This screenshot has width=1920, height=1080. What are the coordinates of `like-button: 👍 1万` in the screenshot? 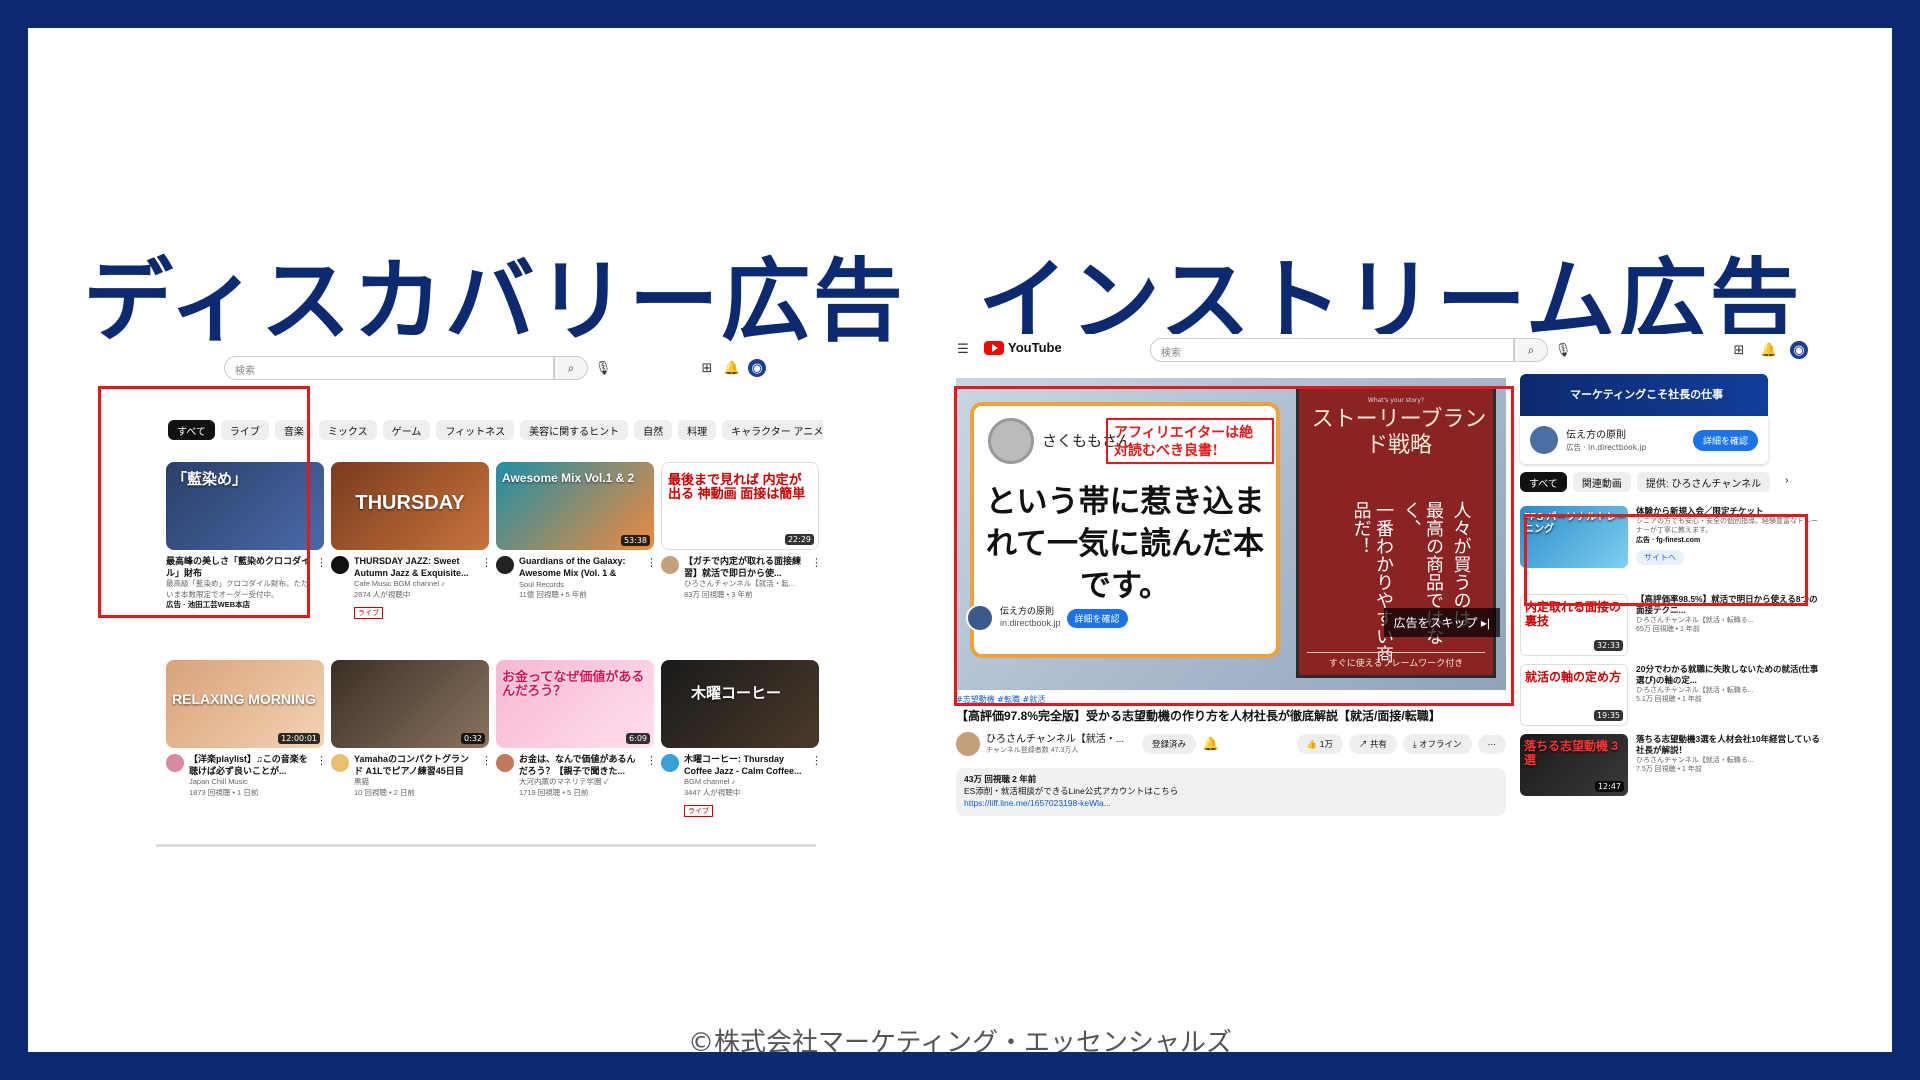 It's located at (1319, 744).